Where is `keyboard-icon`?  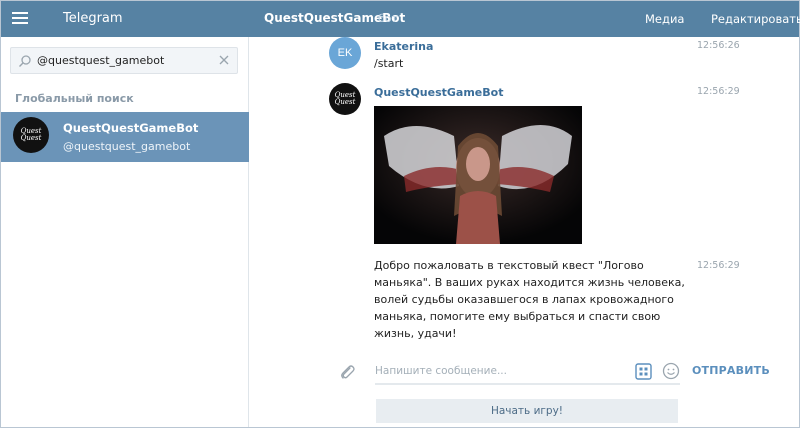 keyboard-icon is located at coordinates (643, 371).